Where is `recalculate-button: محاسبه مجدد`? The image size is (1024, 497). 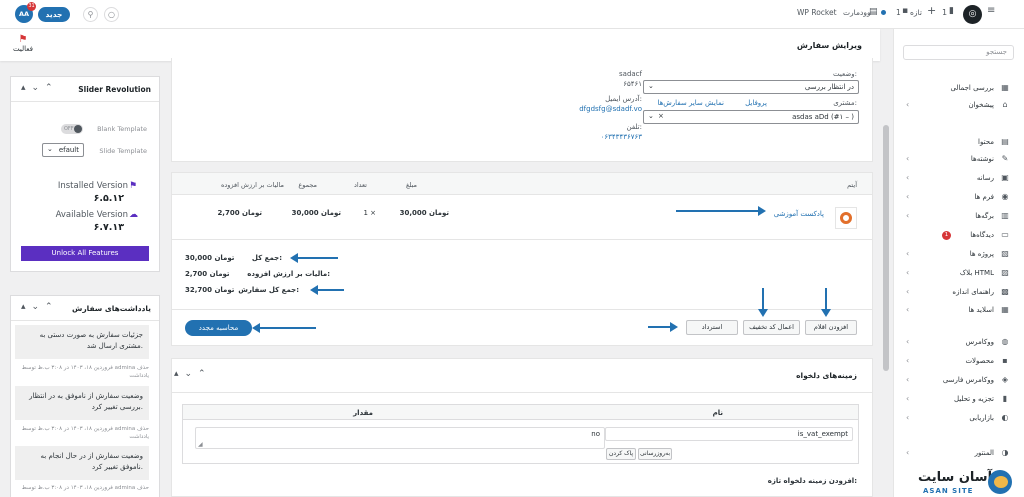
recalculate-button: محاسبه مجدد is located at coordinates (218, 328).